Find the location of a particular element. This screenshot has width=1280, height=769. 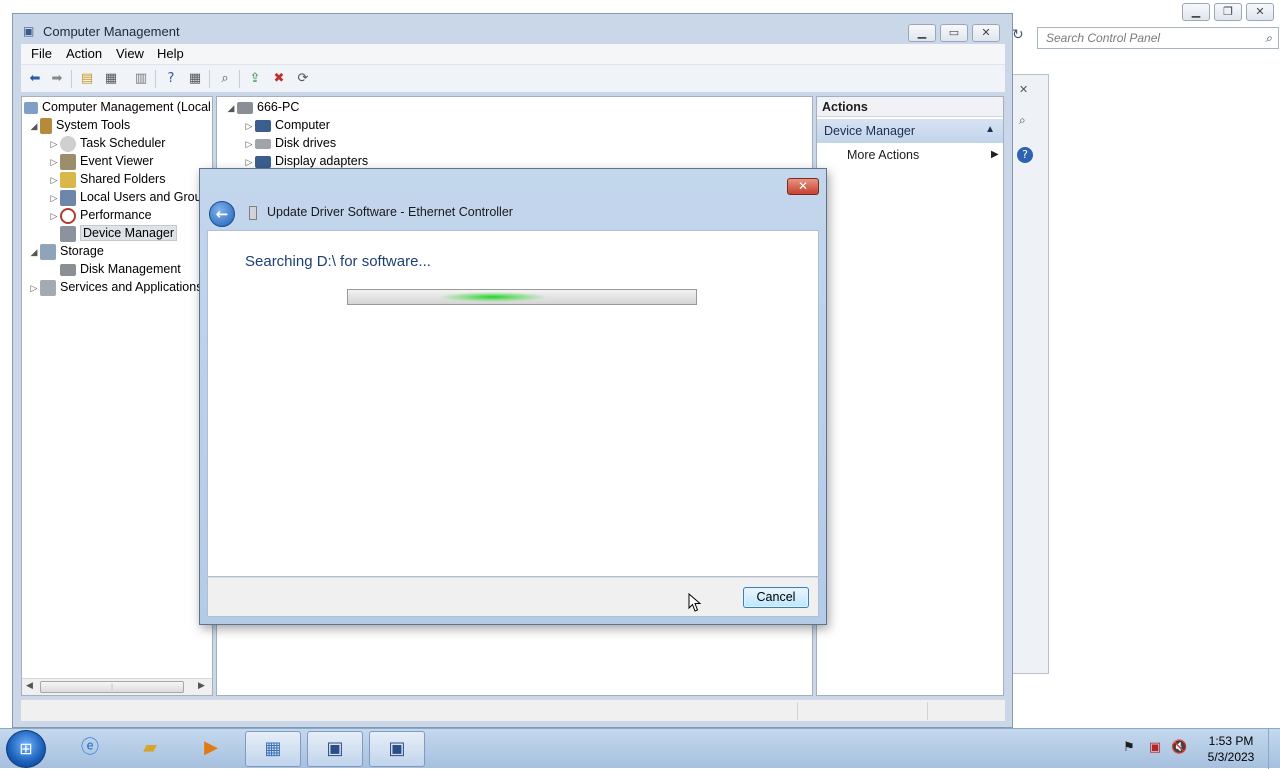

cm-minimize-button: ▁ is located at coordinates (922, 33).